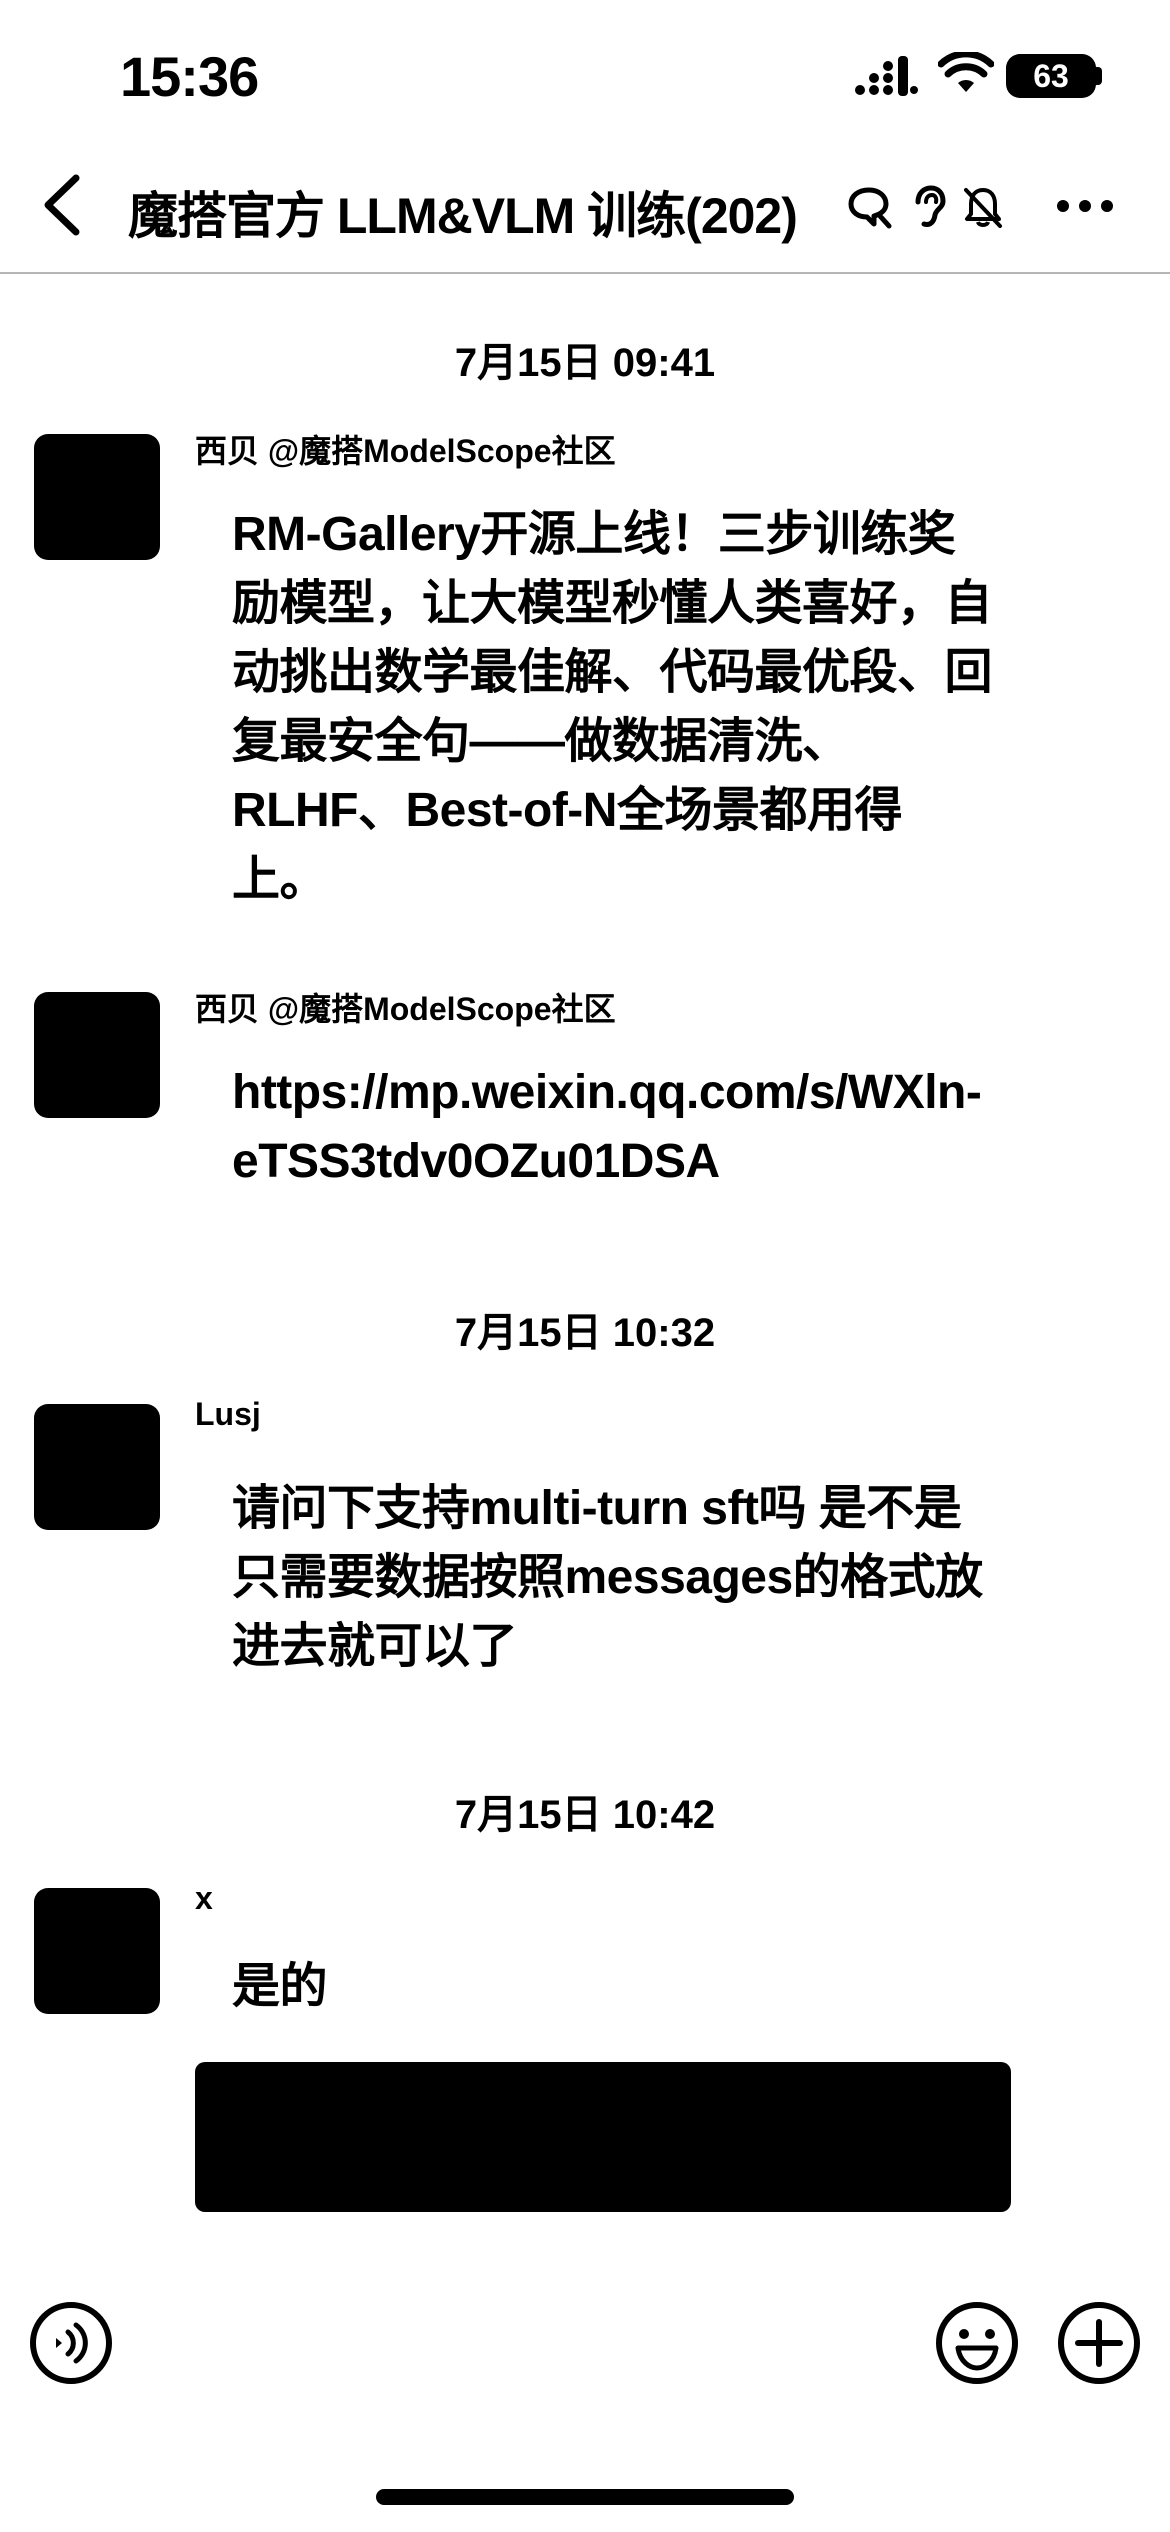 The image size is (1170, 2532). Describe the element at coordinates (189, 76) in the screenshot. I see `status-time: 15:36` at that location.